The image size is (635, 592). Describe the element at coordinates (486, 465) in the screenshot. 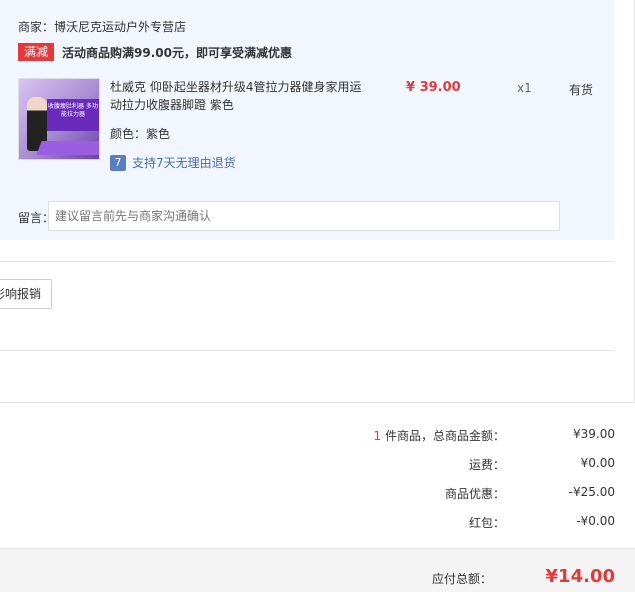

I see `shipping-label: 运费：` at that location.